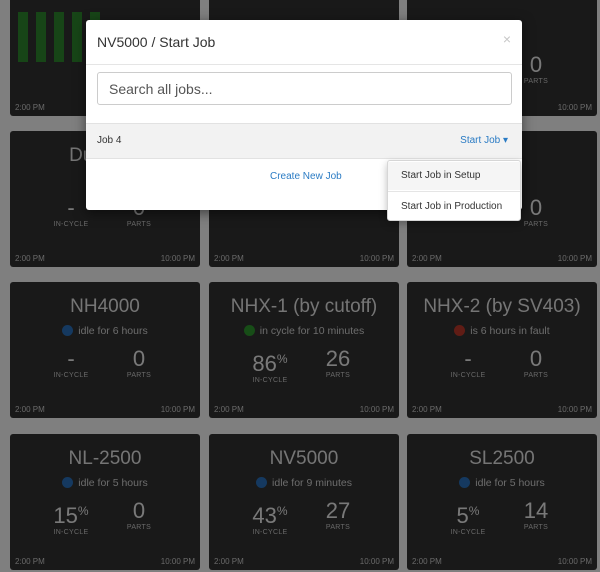 Image resolution: width=600 pixels, height=572 pixels. What do you see at coordinates (109, 140) in the screenshot?
I see `job-name: Job 4` at bounding box center [109, 140].